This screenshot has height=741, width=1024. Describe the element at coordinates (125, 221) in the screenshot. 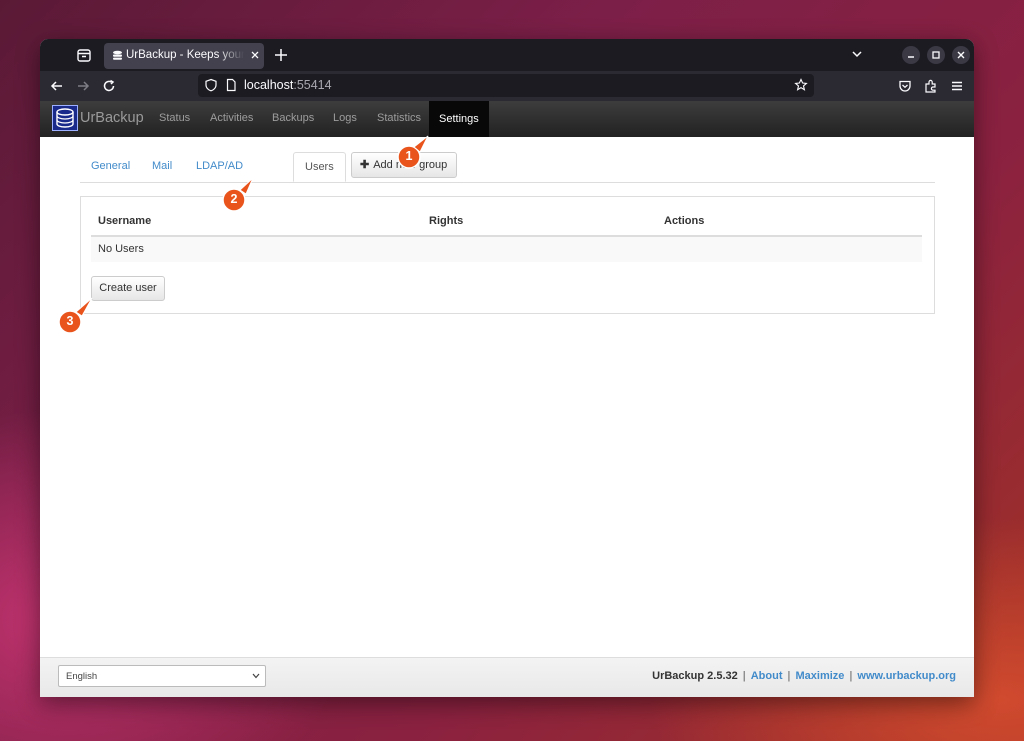

I see `column-username: Username` at that location.